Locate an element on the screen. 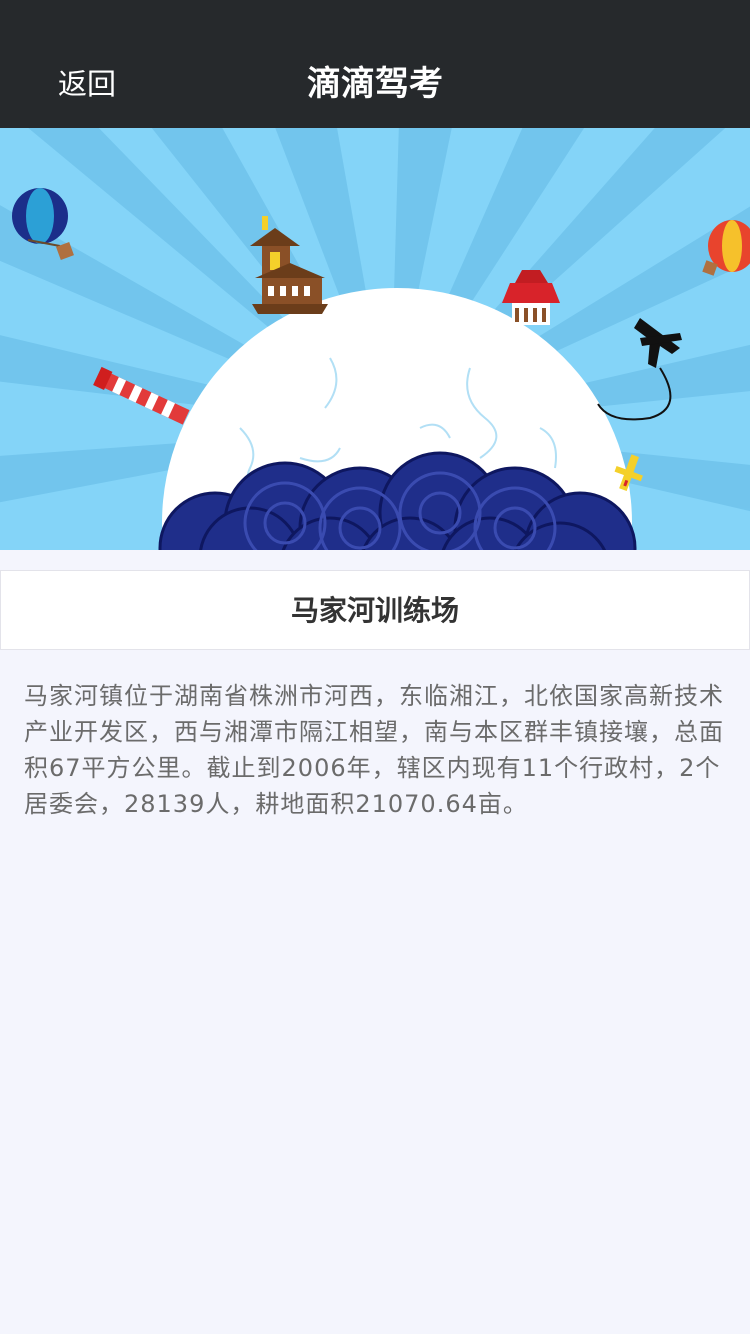 The height and width of the screenshot is (1334, 750). navbar: 返回 滴滴驾考 is located at coordinates (375, 64).